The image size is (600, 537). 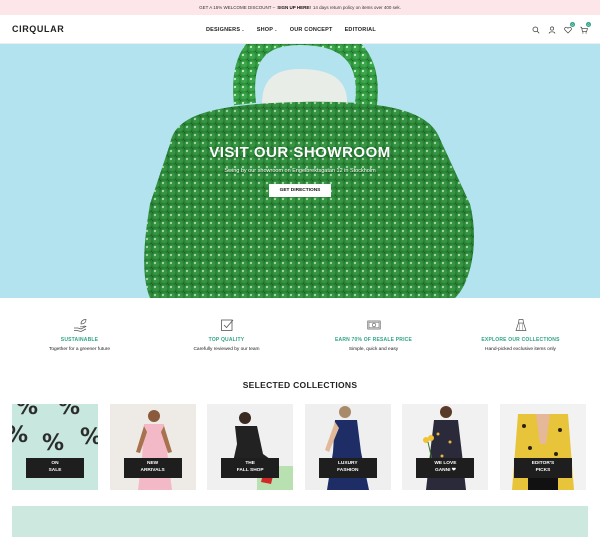 I want to click on collection-card-new-arrivals: NEW ARRIVALS, so click(x=152, y=447).